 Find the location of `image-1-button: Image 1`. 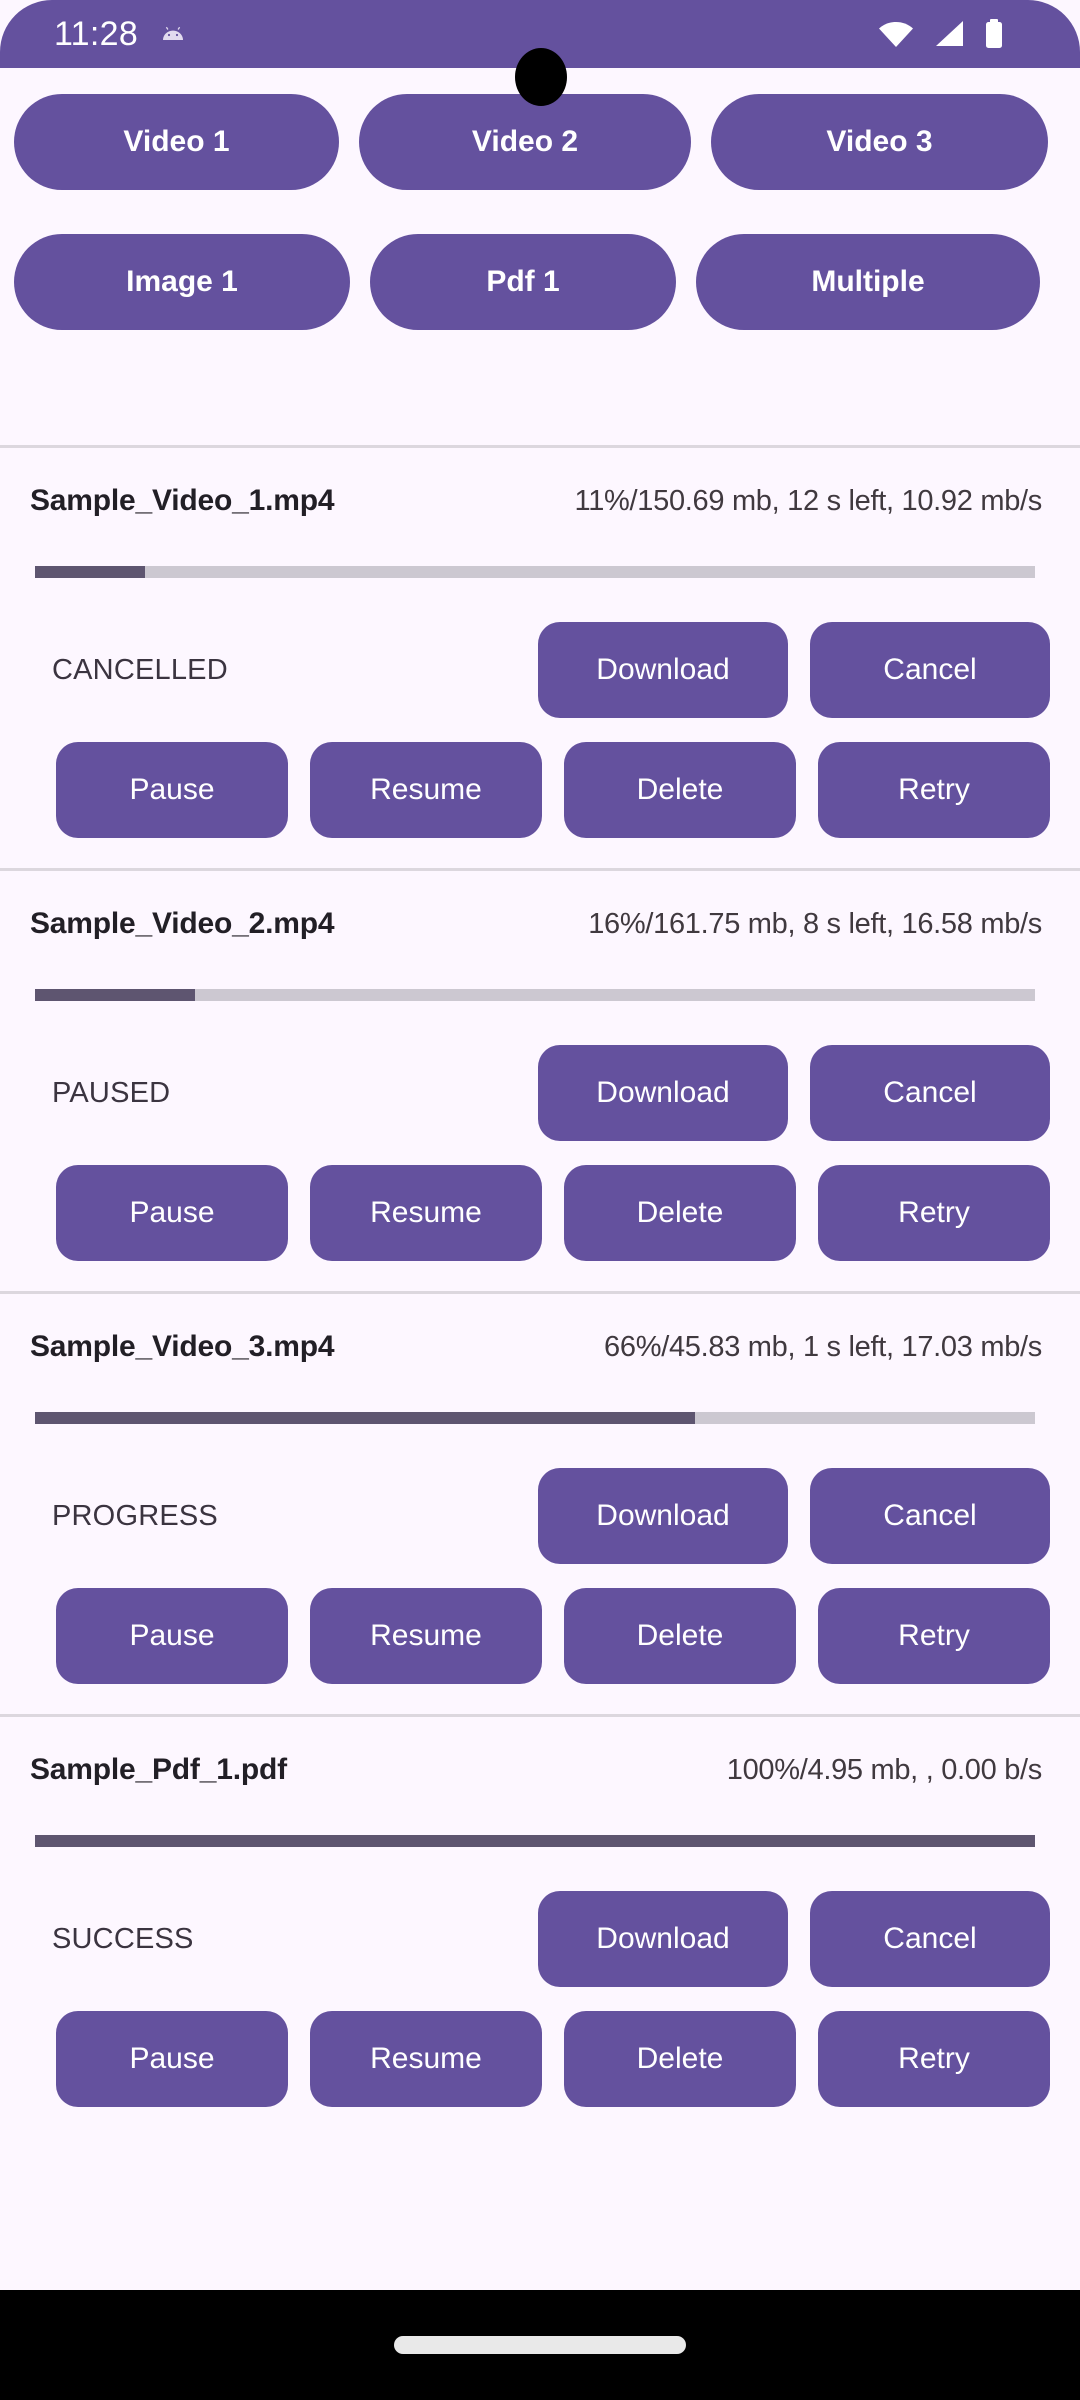

image-1-button: Image 1 is located at coordinates (182, 282).